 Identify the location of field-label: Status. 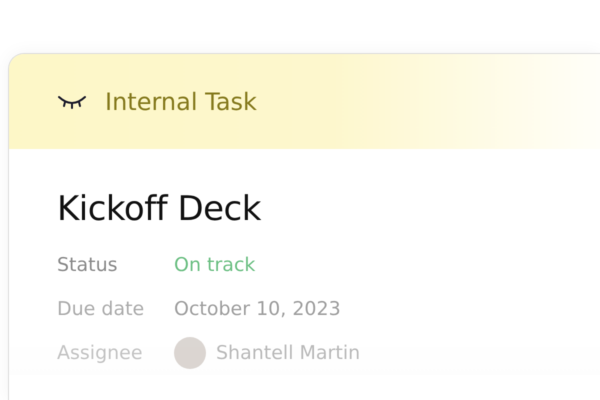
(88, 265).